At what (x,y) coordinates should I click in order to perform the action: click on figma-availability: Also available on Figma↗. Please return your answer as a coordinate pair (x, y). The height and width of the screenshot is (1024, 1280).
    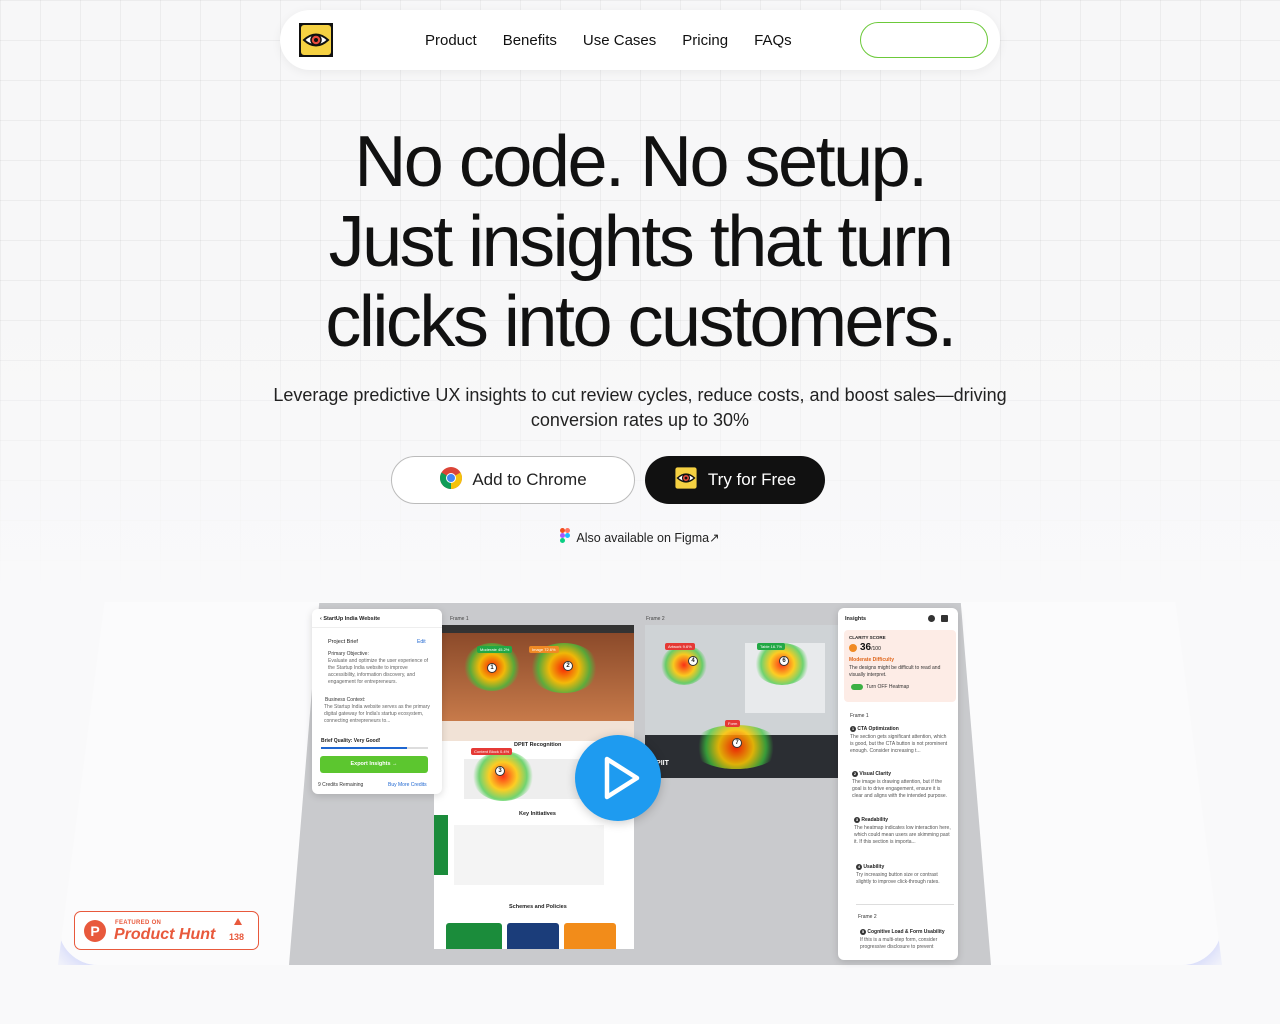
    Looking at the image, I should click on (640, 537).